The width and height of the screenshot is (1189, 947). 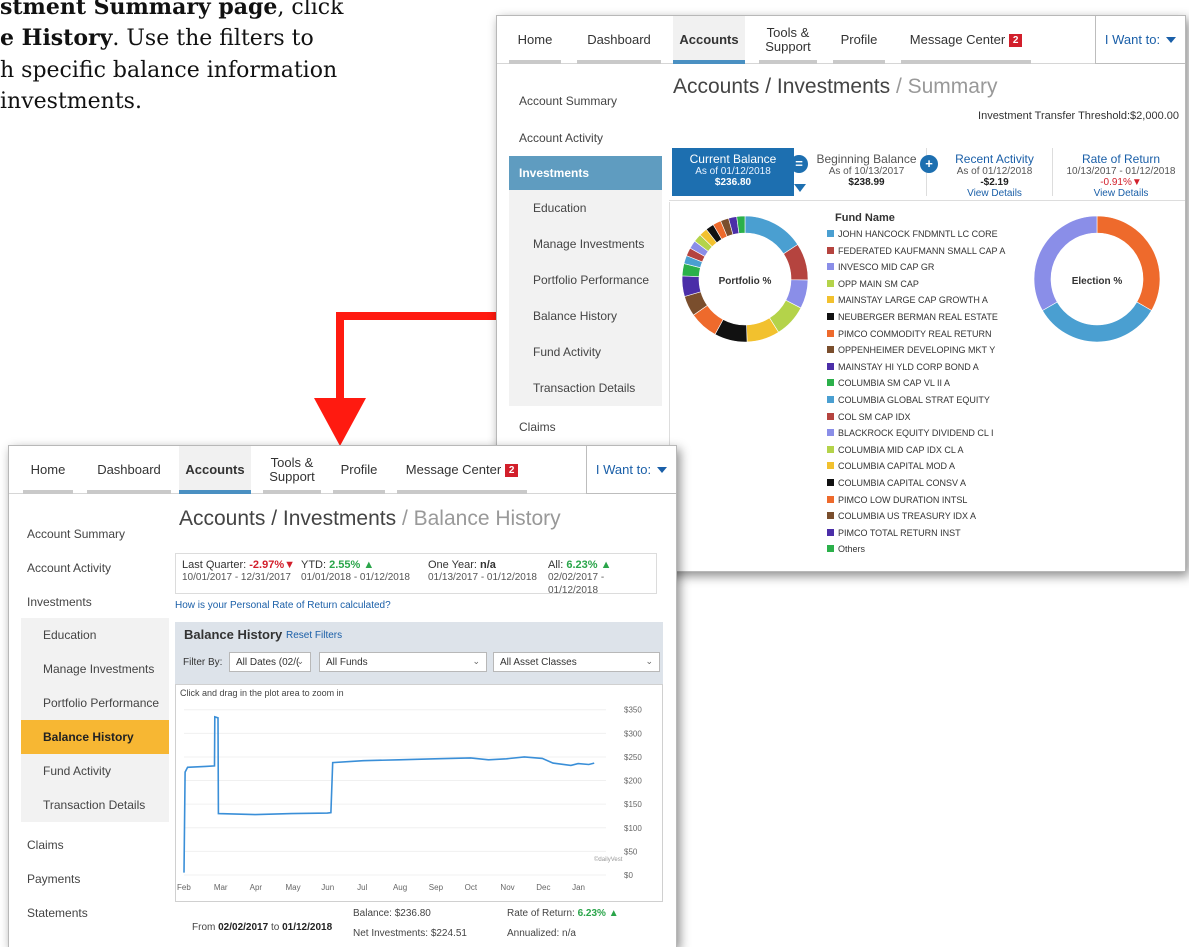 What do you see at coordinates (903, 499) in the screenshot?
I see `legend-label: PIMCO LOW DURATION INTSL` at bounding box center [903, 499].